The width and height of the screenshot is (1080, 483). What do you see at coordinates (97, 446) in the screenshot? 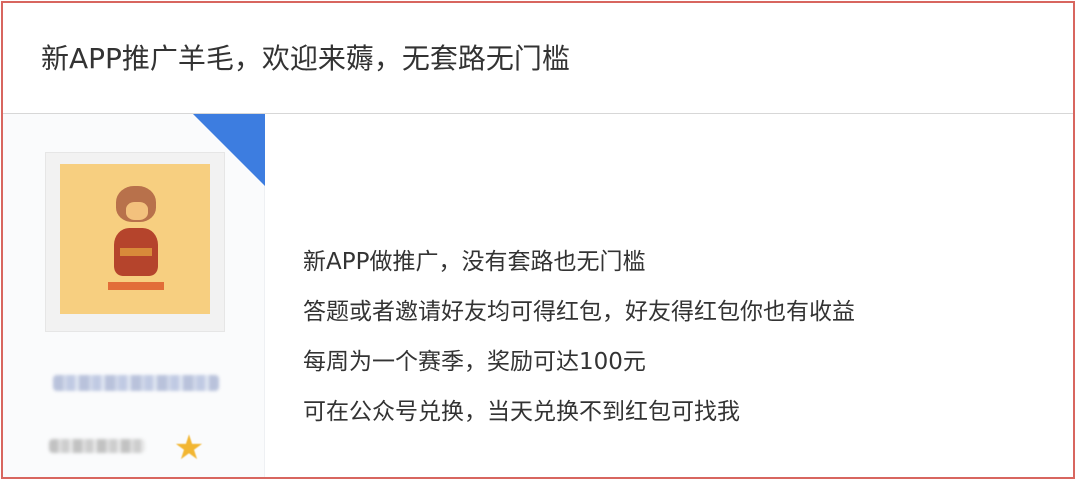
I see `author-level-blurred` at bounding box center [97, 446].